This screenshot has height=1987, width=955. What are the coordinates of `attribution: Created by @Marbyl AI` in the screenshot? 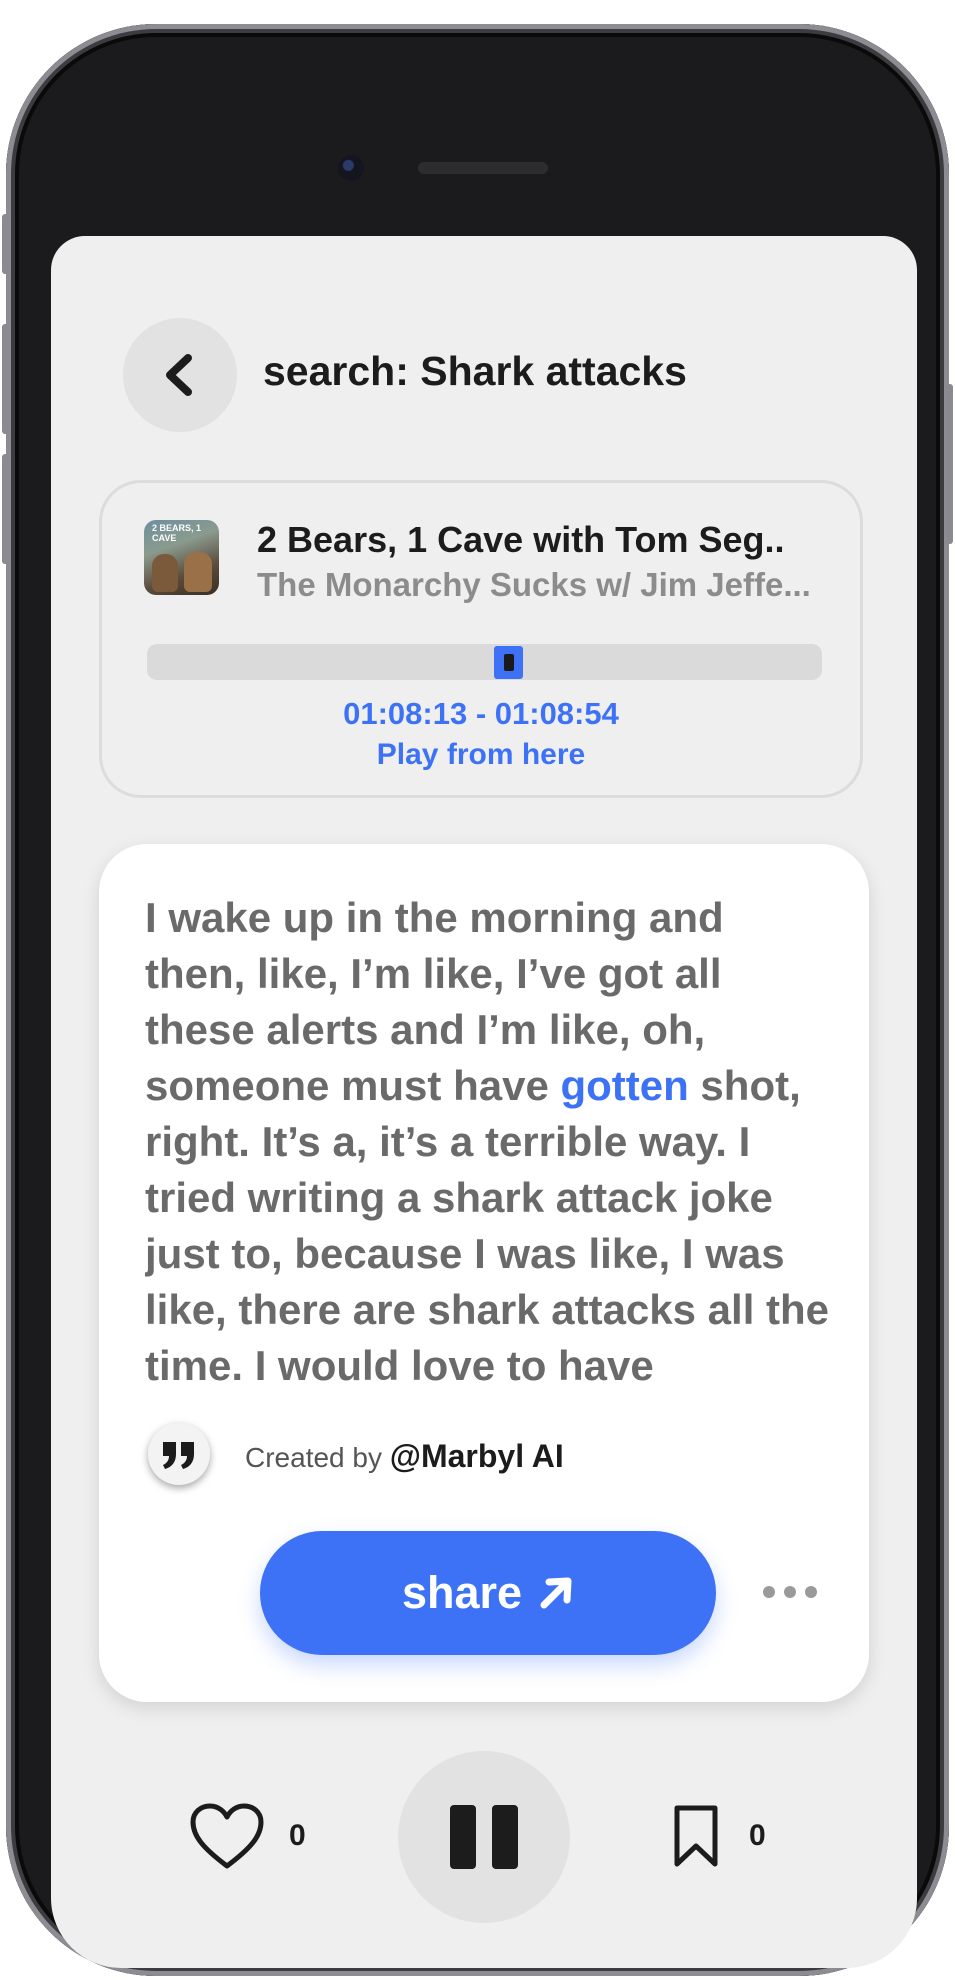 It's located at (404, 1456).